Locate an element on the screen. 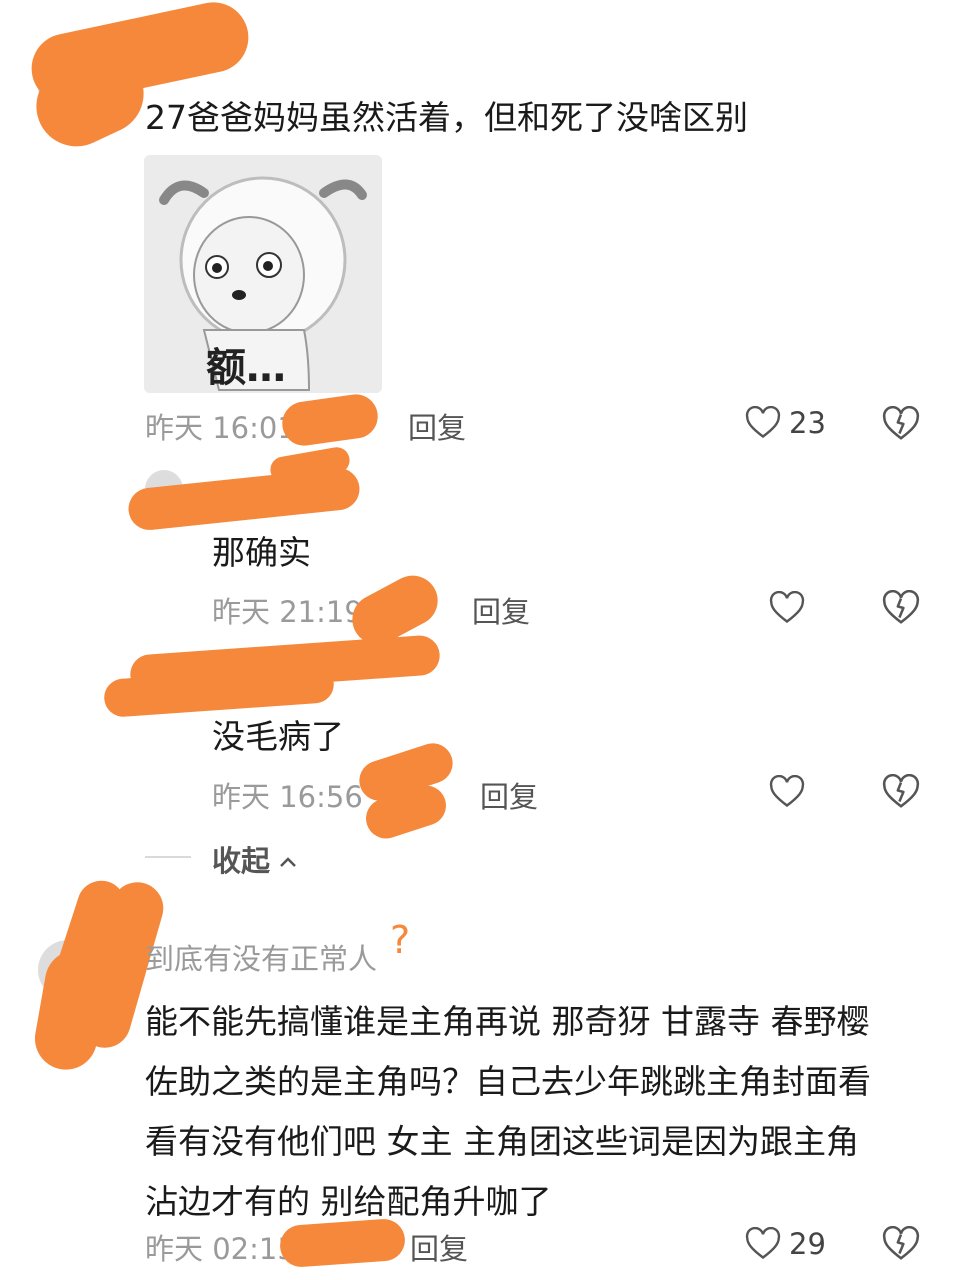  comment-text-line: 看有没有他们吧 女主 主角团这些词是因为跟主角 is located at coordinates (502, 1141).